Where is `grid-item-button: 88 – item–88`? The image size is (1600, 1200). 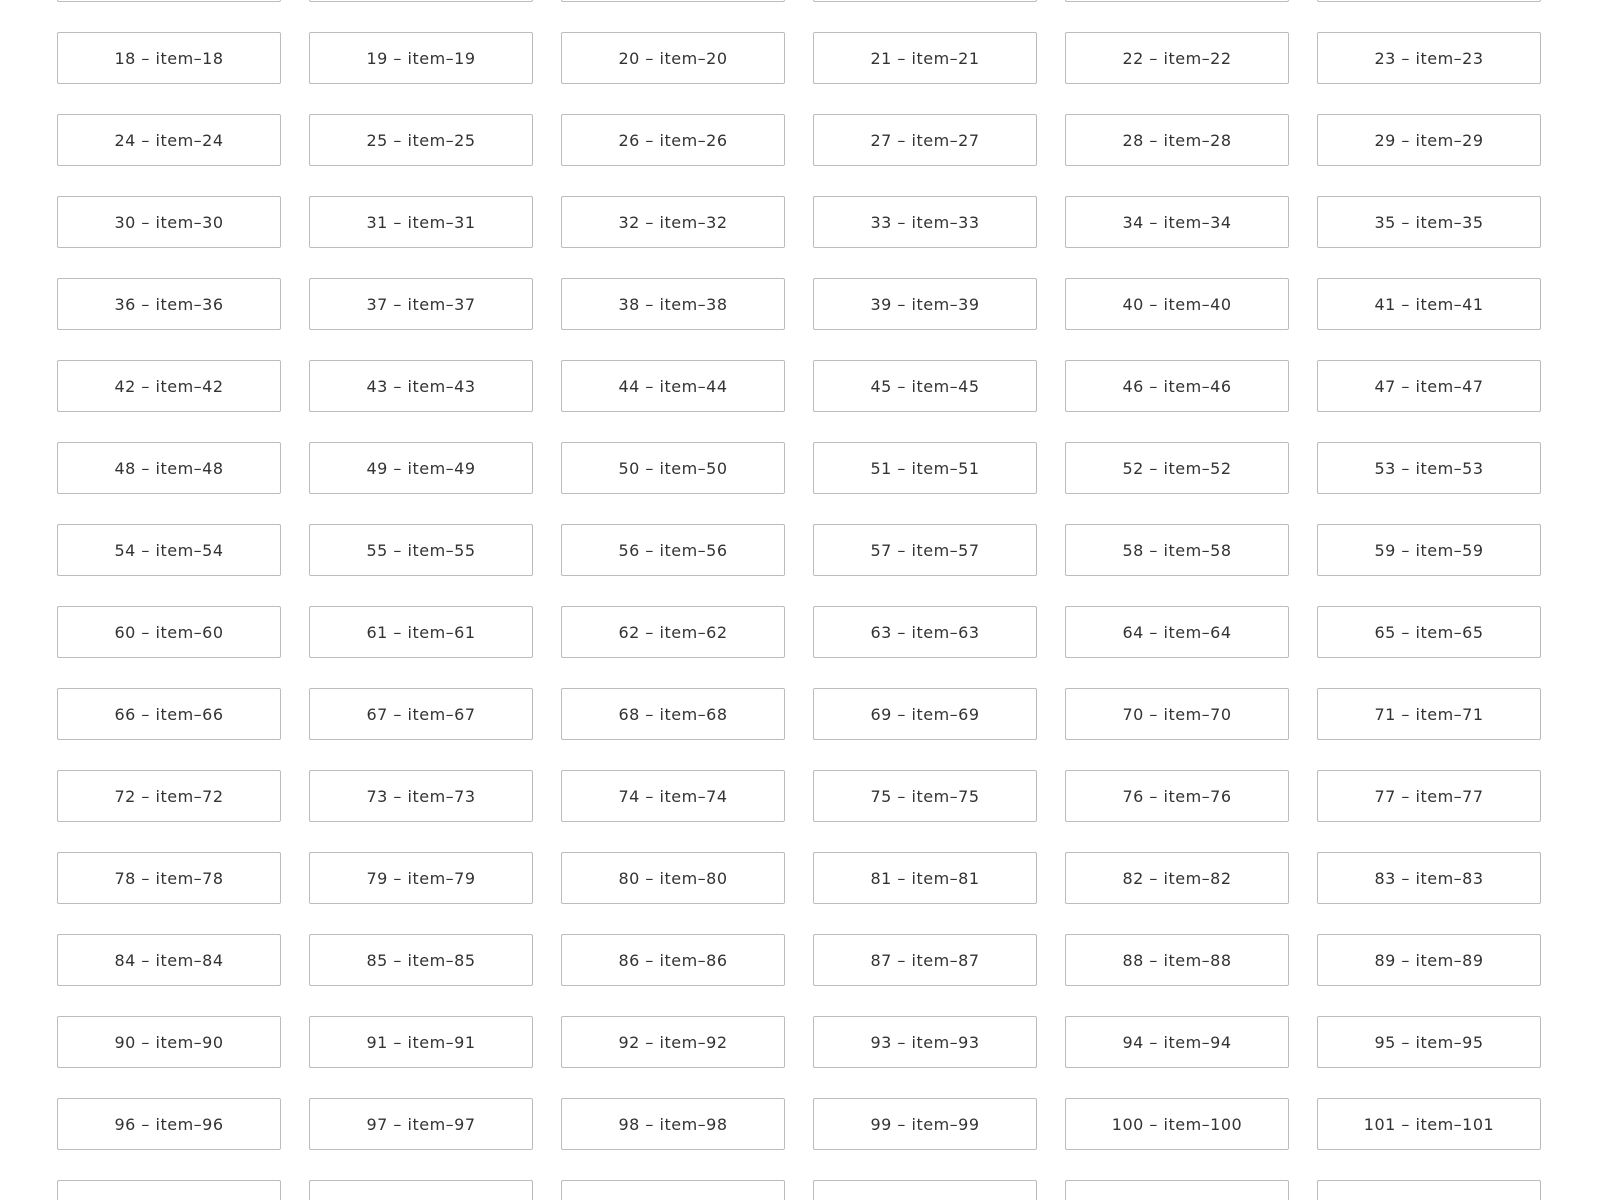 grid-item-button: 88 – item–88 is located at coordinates (1177, 960).